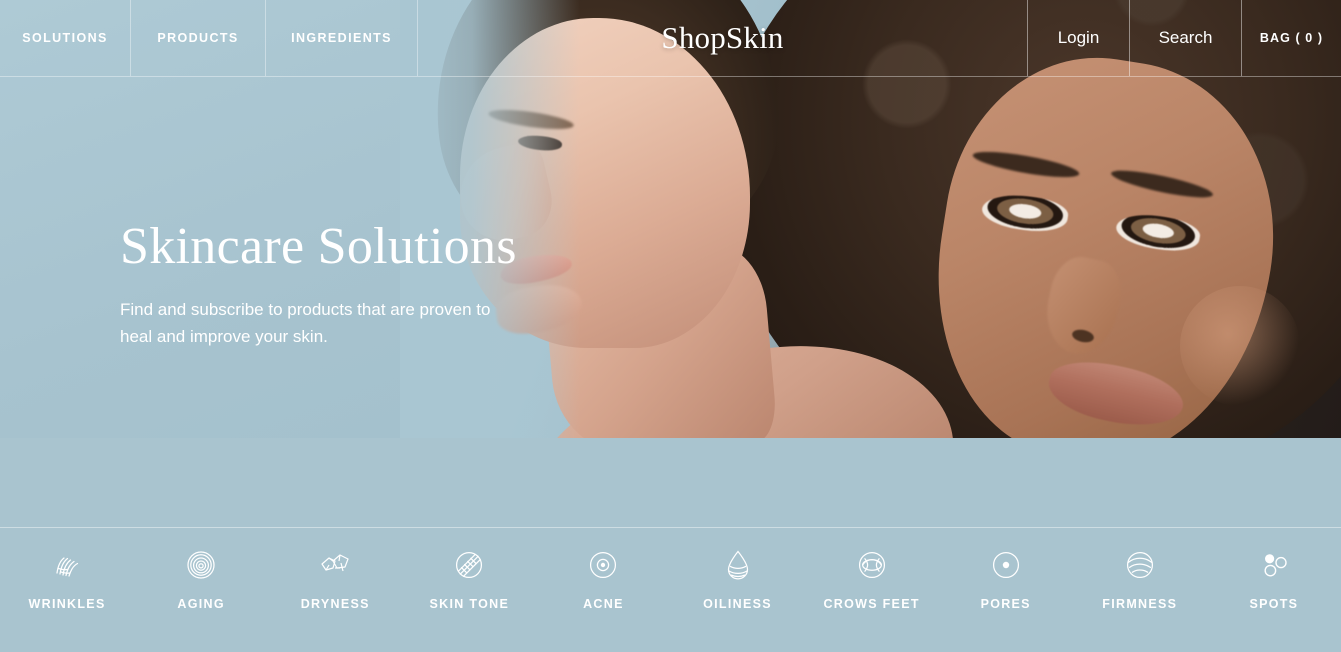 This screenshot has width=1341, height=652. Describe the element at coordinates (469, 565) in the screenshot. I see `skin-tone-icon` at that location.